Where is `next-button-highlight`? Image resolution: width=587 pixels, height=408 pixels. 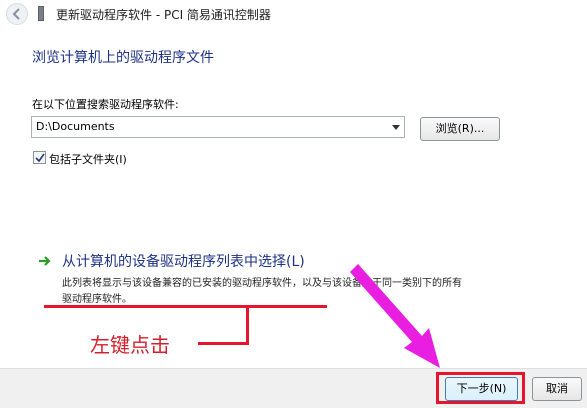 next-button-highlight is located at coordinates (480, 388).